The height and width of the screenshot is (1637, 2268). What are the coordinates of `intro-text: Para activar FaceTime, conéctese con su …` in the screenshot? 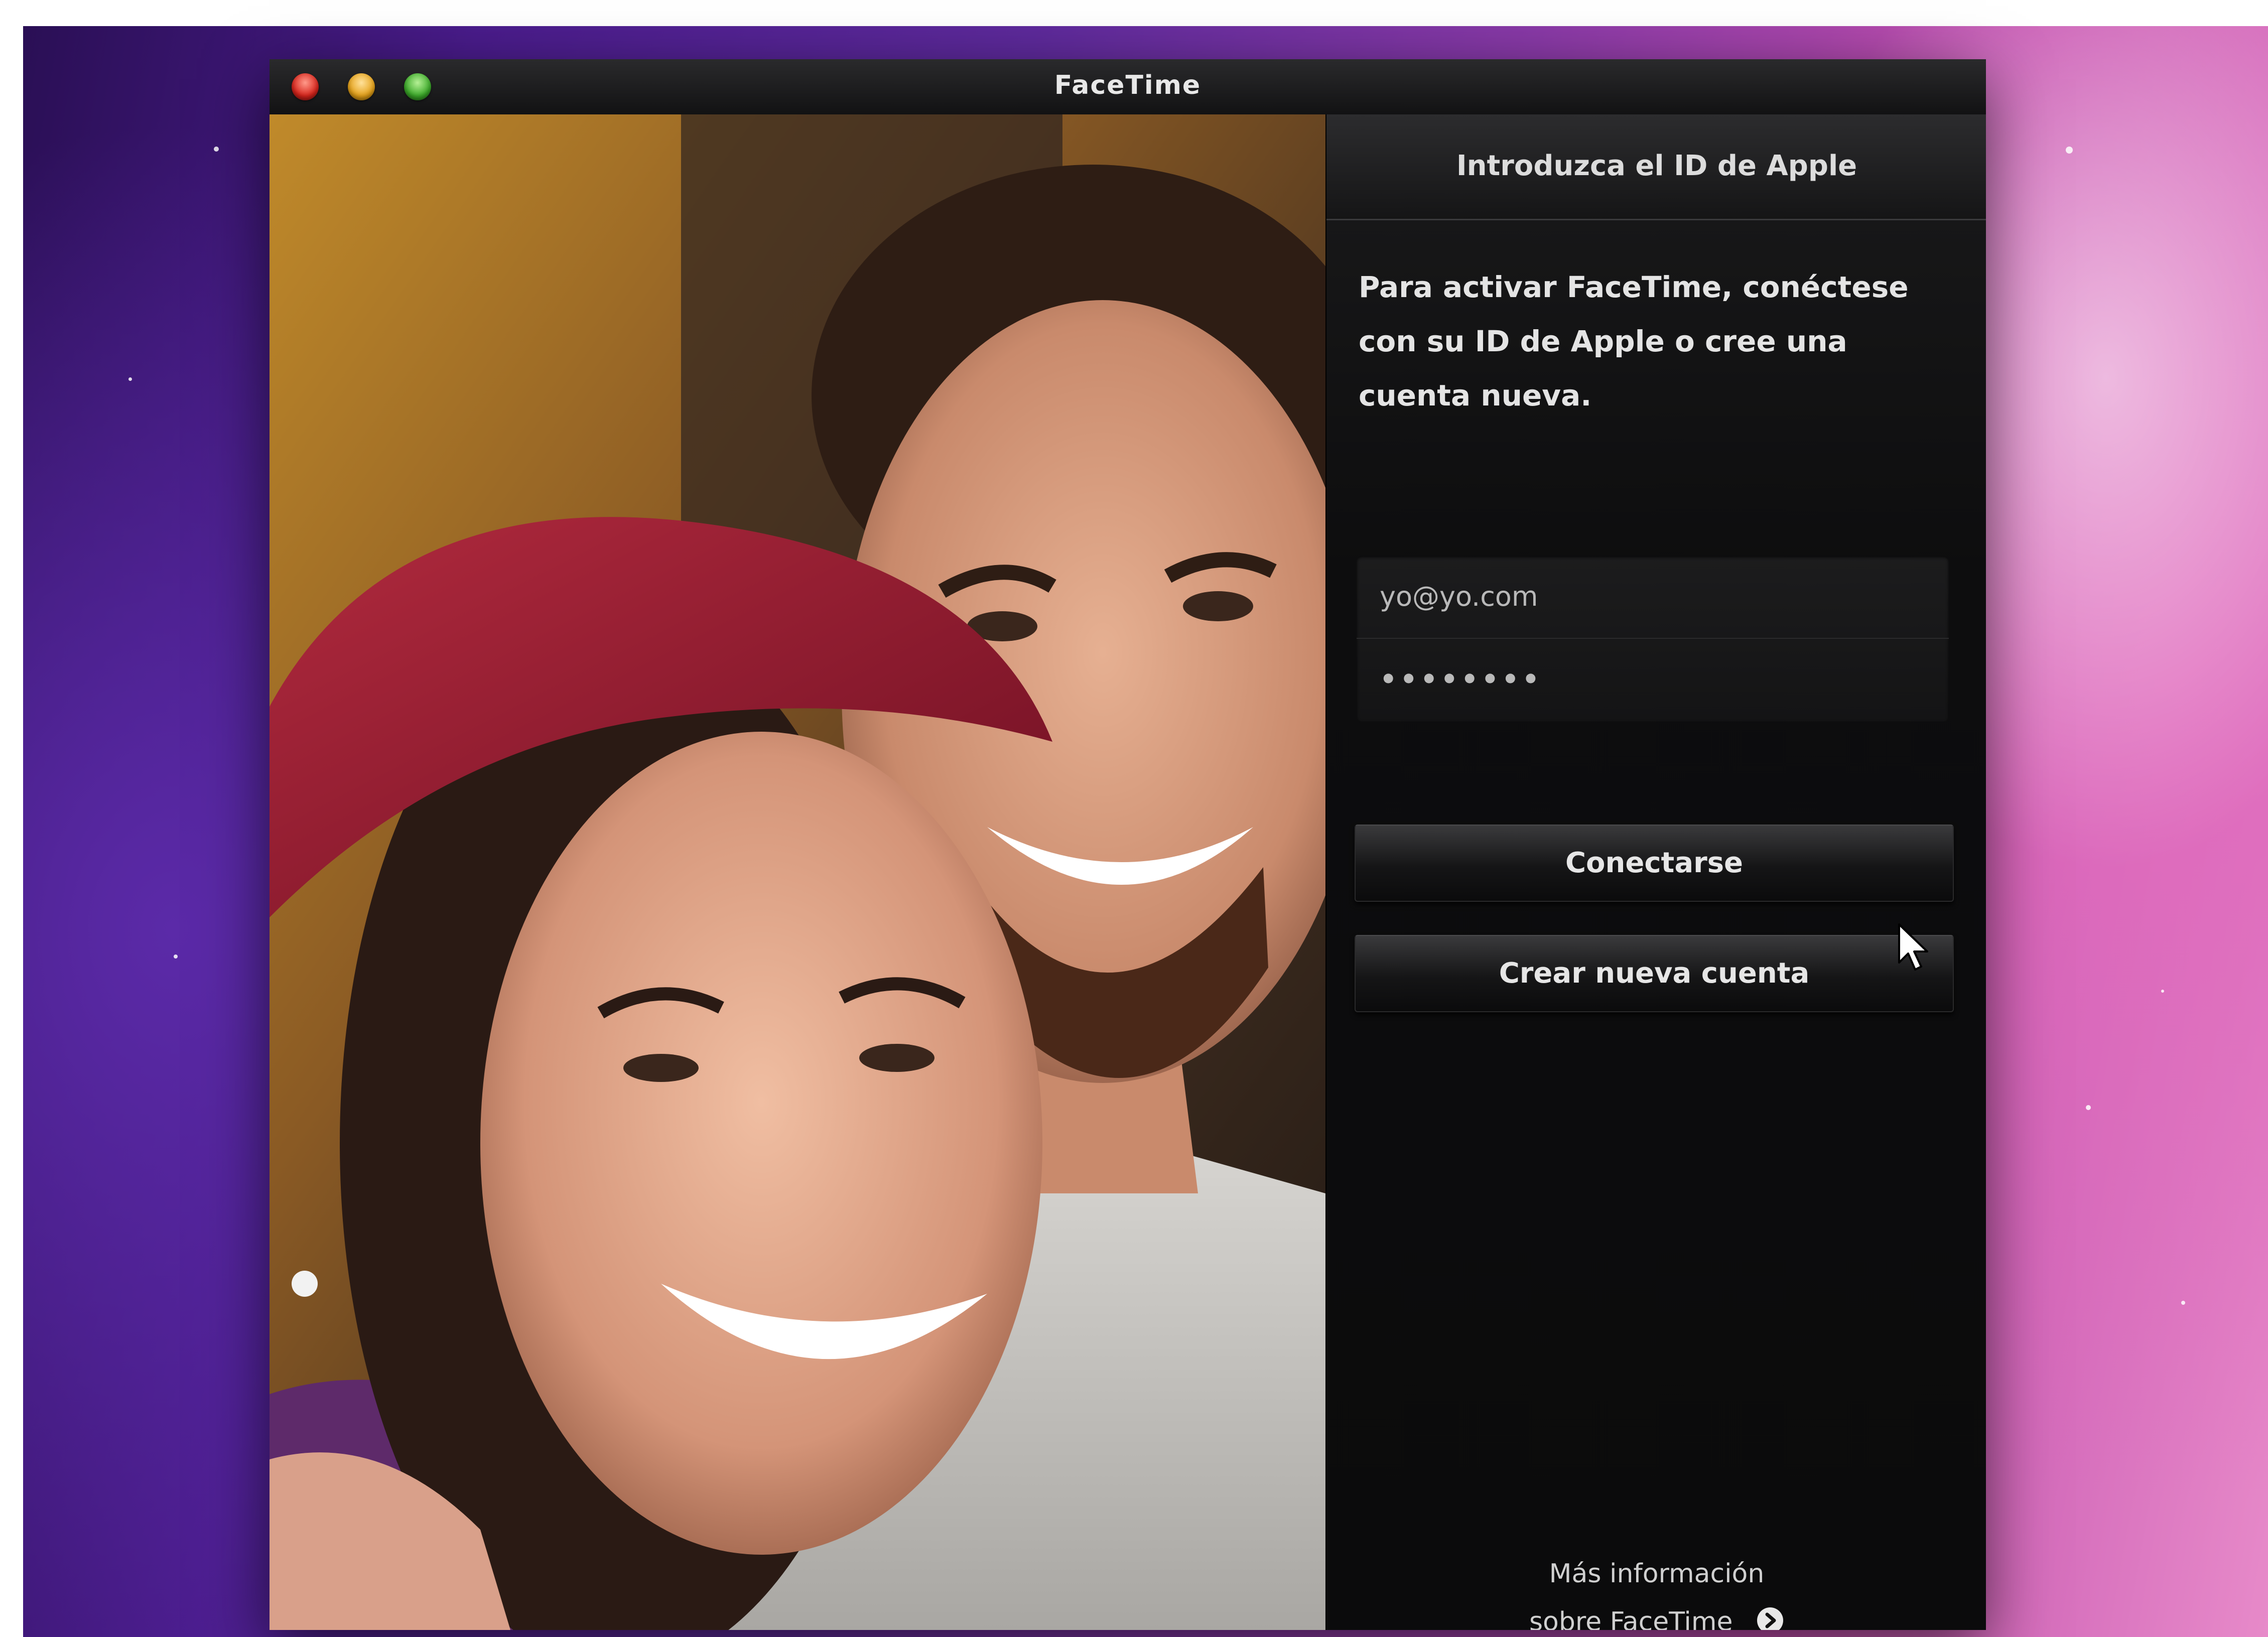 It's located at (1634, 341).